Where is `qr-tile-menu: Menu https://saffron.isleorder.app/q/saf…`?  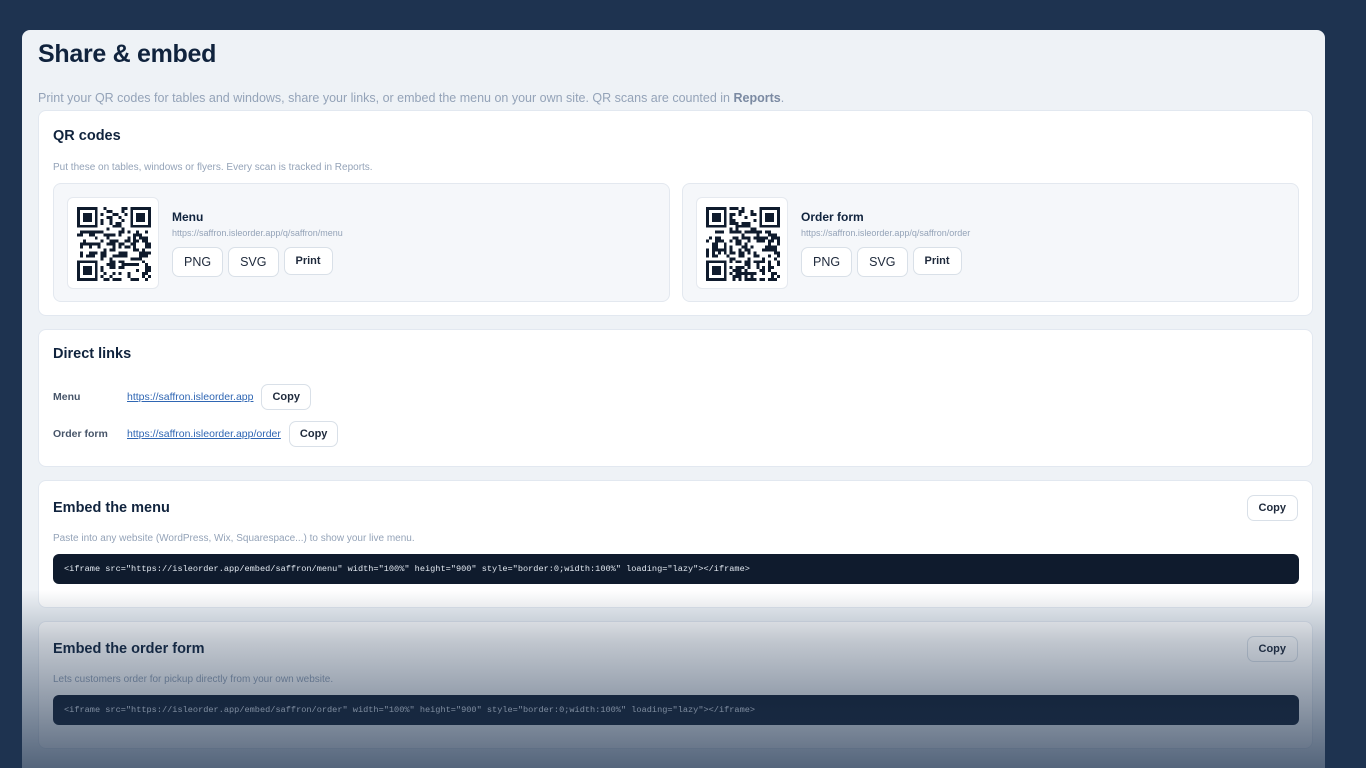
qr-tile-menu: Menu https://saffron.isleorder.app/q/saf… is located at coordinates (361, 242).